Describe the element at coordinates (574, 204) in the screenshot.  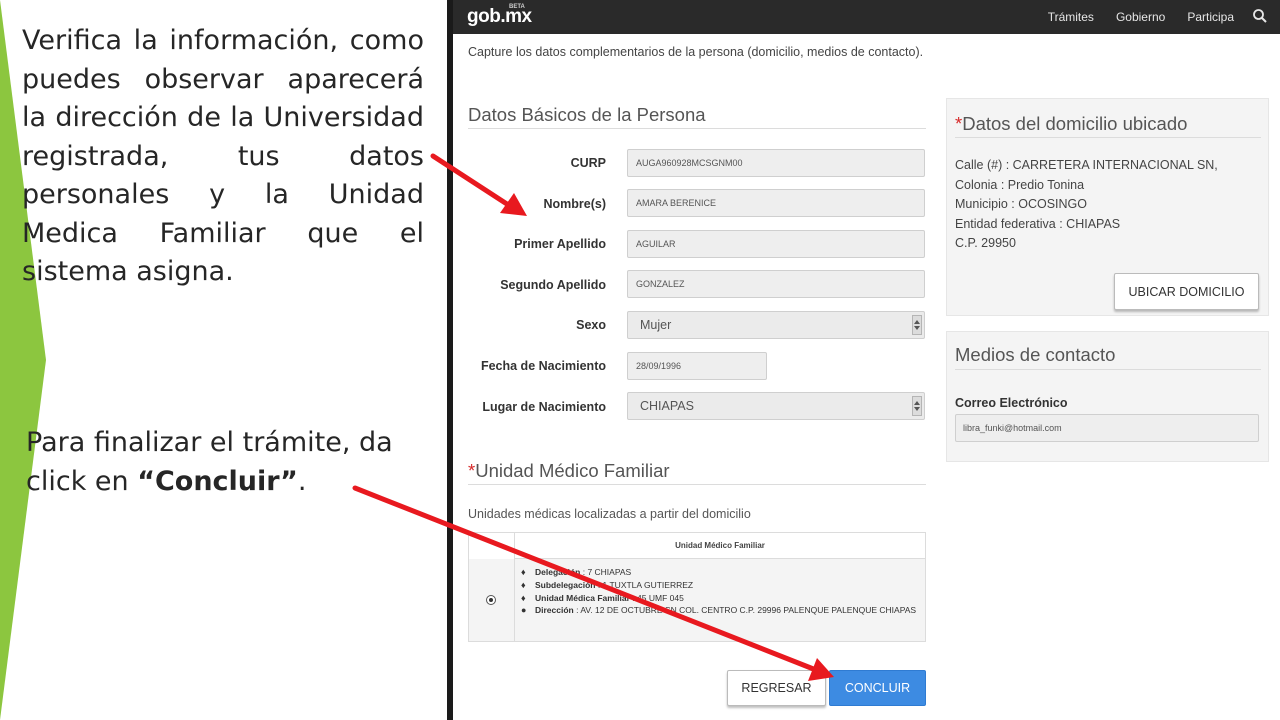
I see `nombre-label: Nombre(s)` at that location.